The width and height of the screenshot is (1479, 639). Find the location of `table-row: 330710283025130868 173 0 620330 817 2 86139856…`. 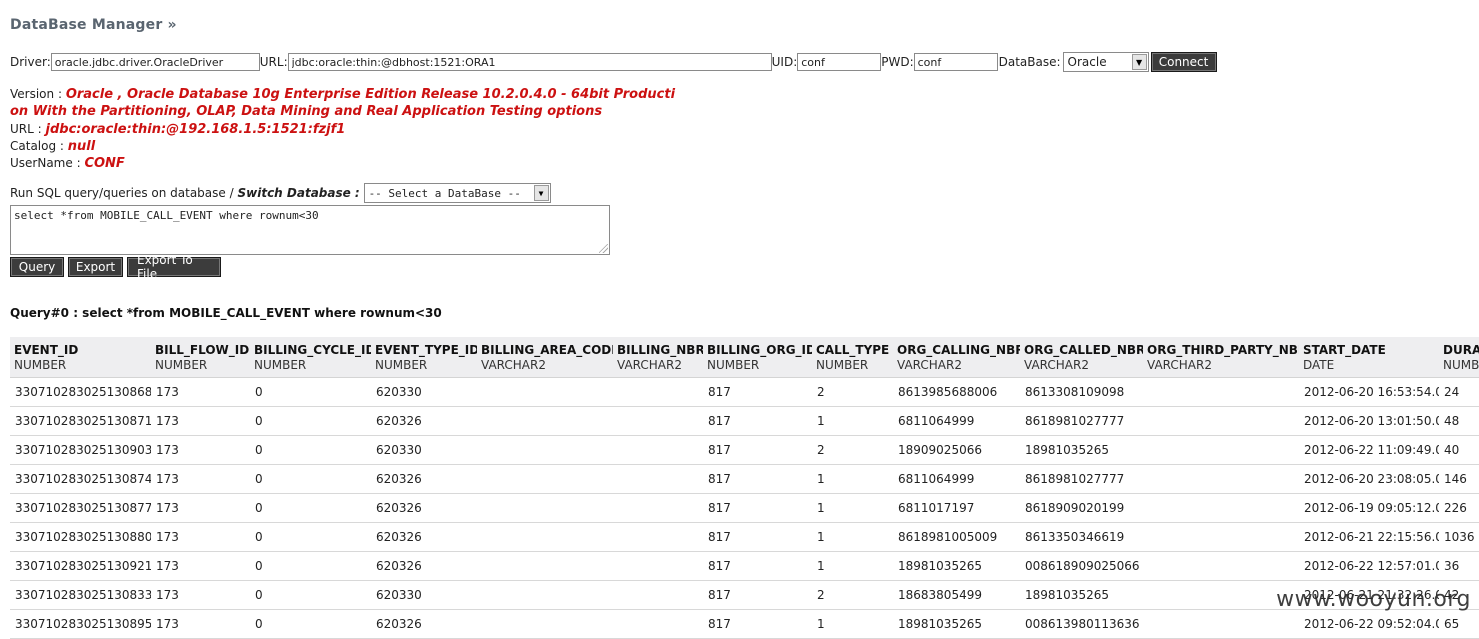

table-row: 330710283025130868 173 0 620330 817 2 86139856… is located at coordinates (744, 392).